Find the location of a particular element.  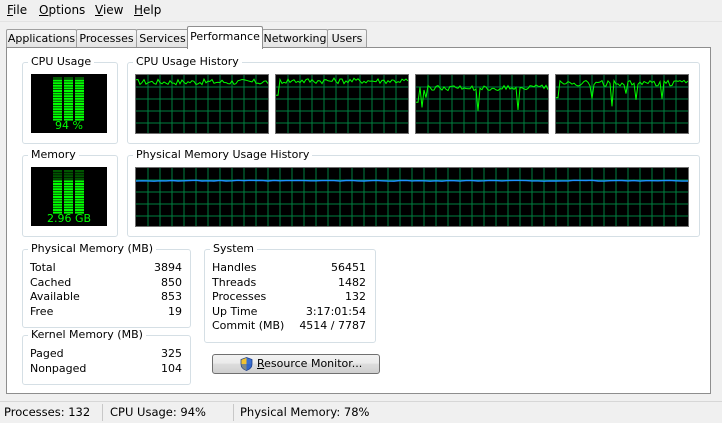

kernel-memory-title: Kernel Memory (MB) is located at coordinates (87, 335).